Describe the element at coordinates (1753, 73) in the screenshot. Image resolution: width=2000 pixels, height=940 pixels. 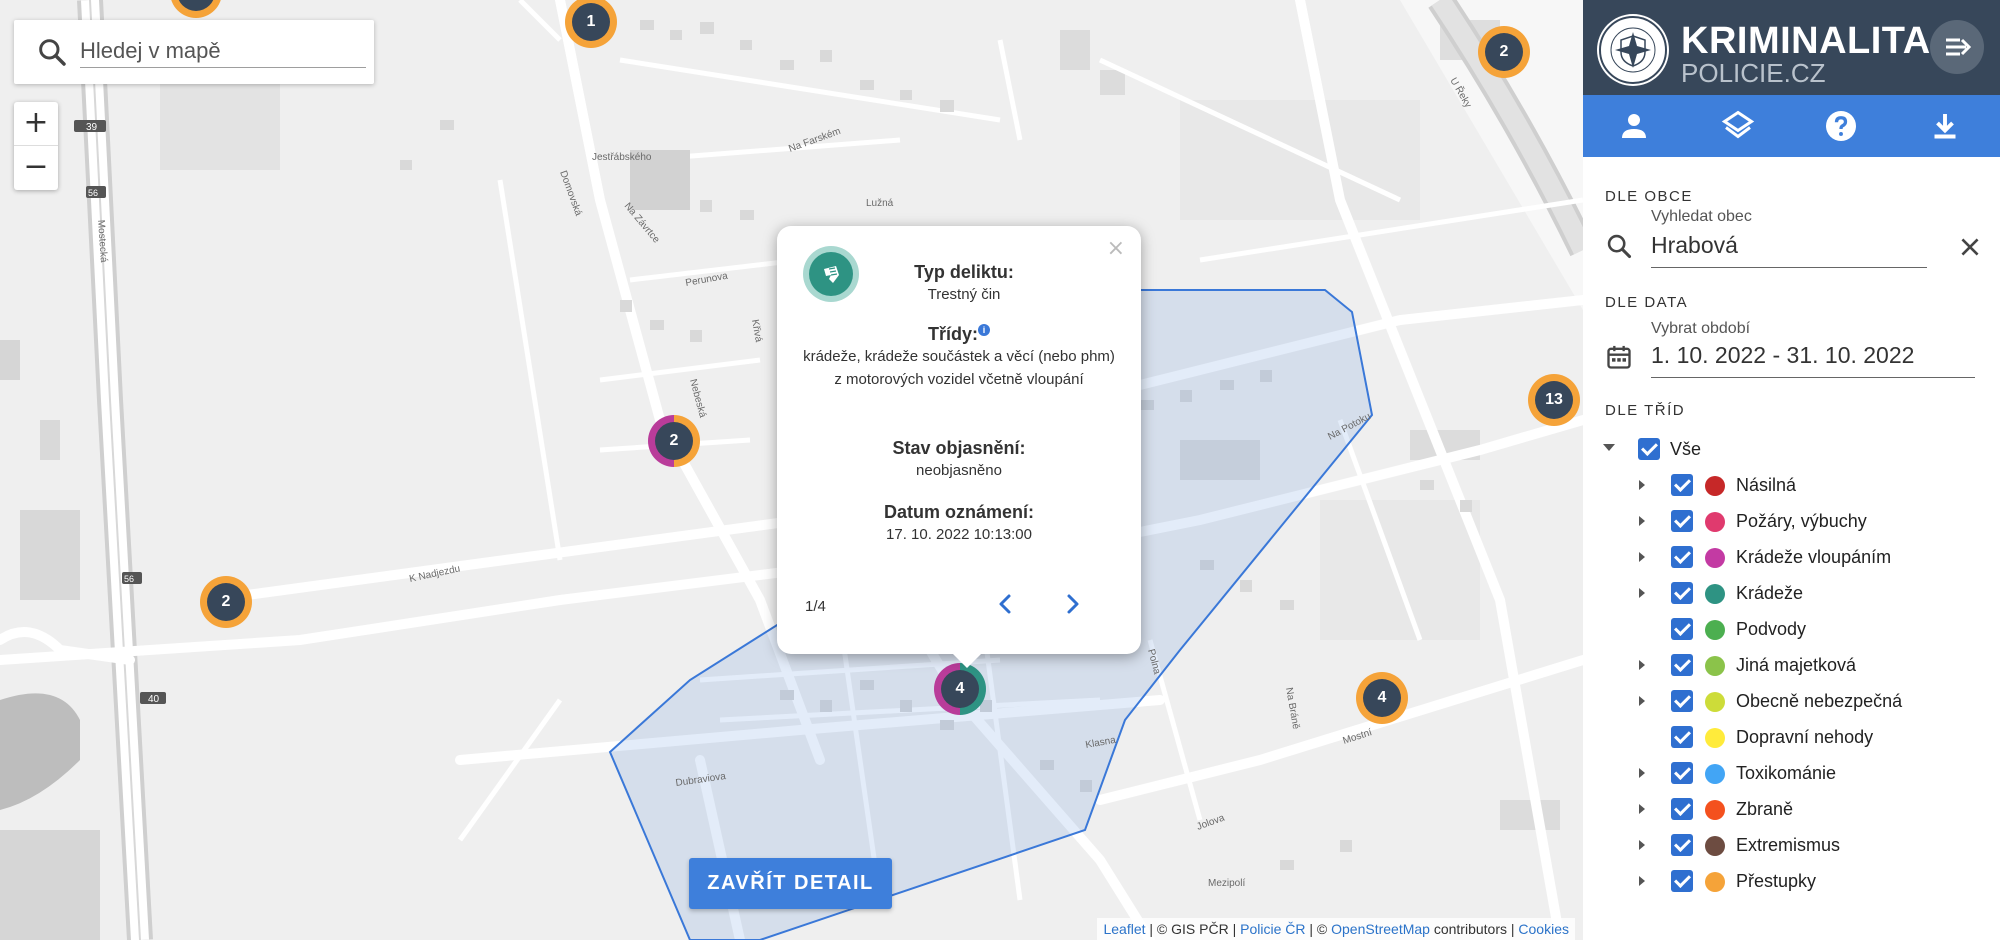
I see `app-subtitle: POLICIE.CZ` at that location.